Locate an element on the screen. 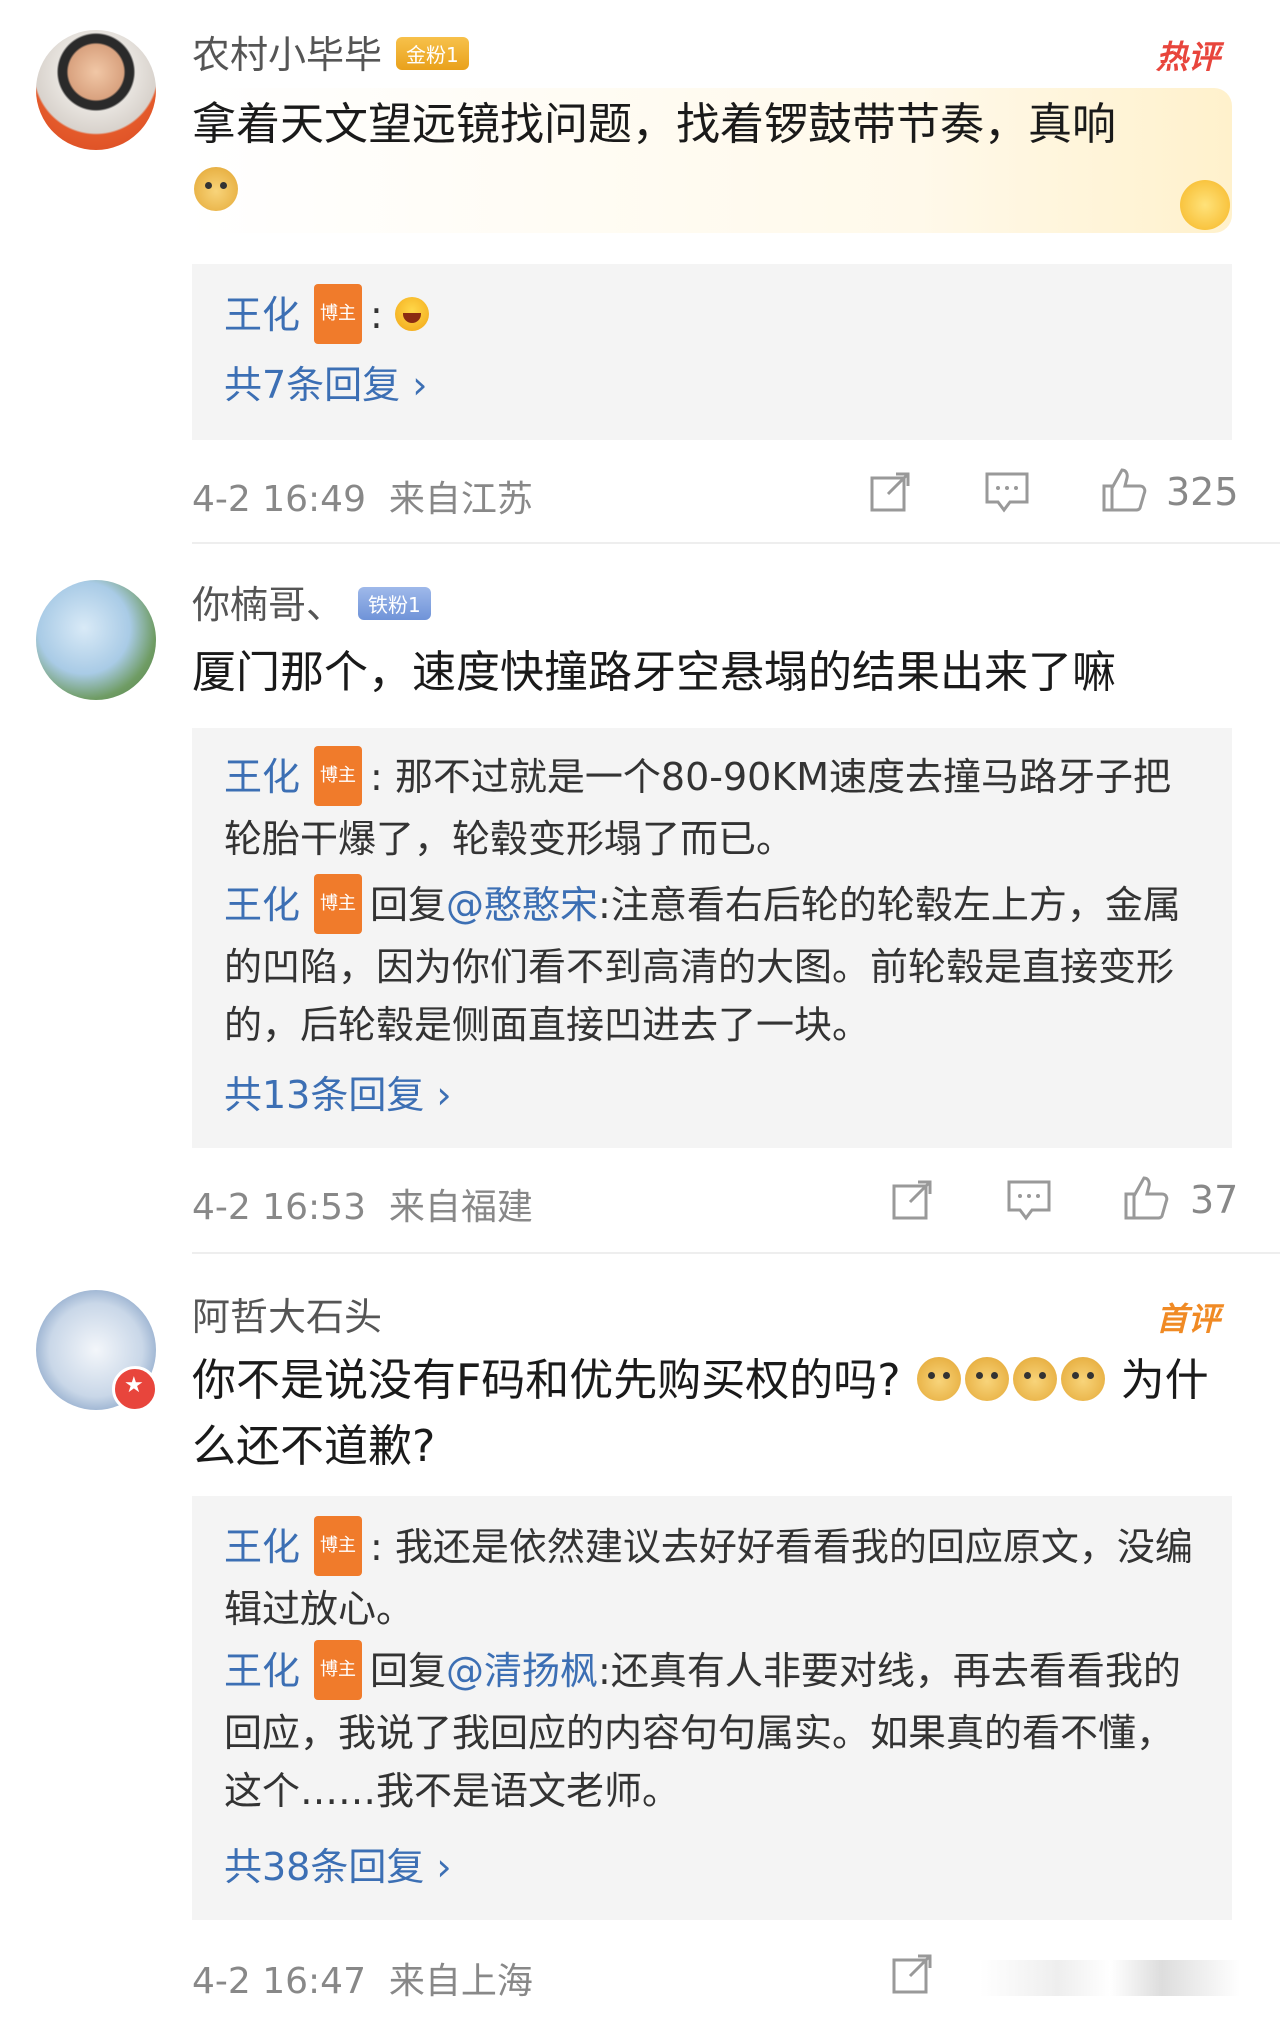 The image size is (1280, 2026). username-text: 农村小毕毕 is located at coordinates (287, 55).